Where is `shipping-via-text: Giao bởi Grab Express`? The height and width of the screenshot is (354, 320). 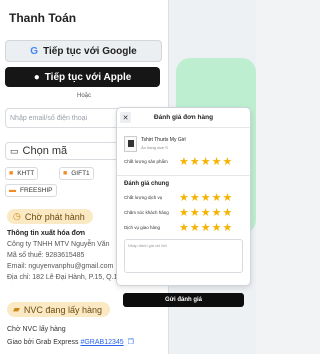 shipping-via-text: Giao bởi Grab Express is located at coordinates (43, 342).